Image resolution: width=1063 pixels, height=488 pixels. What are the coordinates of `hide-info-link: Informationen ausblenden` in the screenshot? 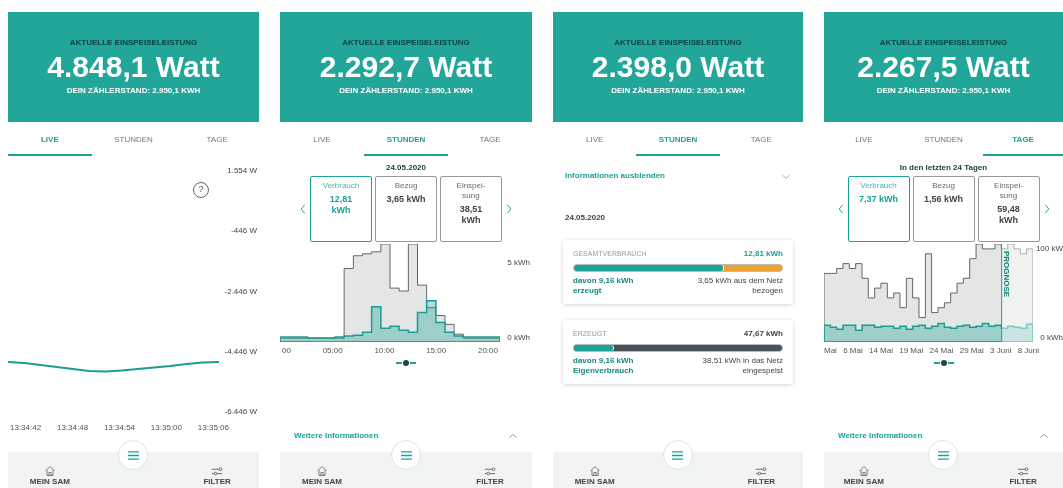 It's located at (615, 176).